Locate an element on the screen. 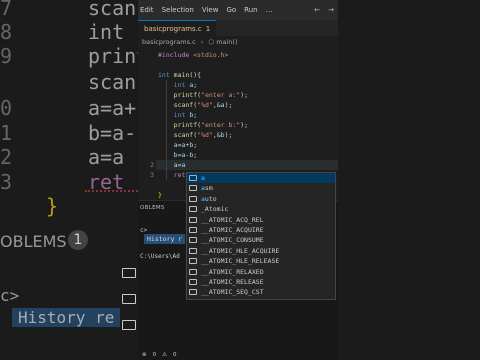 Image resolution: width=480 pixels, height=360 pixels. suggestion-item: __ATOMIC_ACQUIRE is located at coordinates (261, 230).